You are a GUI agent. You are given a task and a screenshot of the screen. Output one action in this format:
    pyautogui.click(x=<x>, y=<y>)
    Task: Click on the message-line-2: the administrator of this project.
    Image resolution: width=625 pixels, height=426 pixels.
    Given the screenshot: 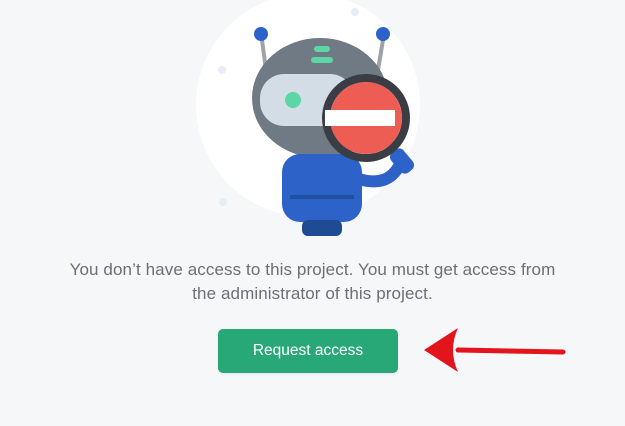 What is the action you would take?
    pyautogui.click(x=312, y=293)
    